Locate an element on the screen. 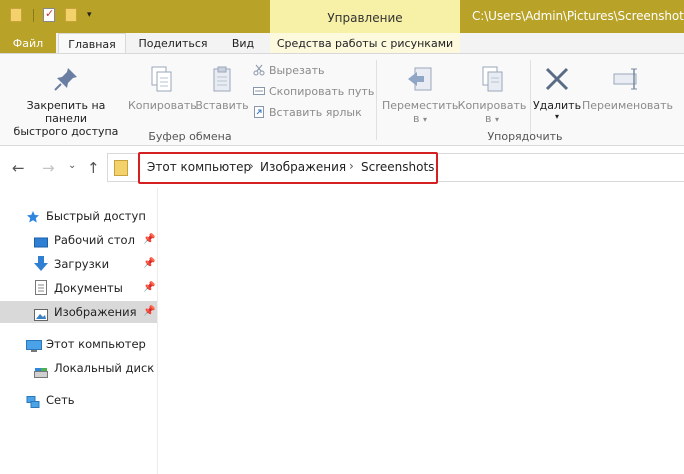 Image resolution: width=684 pixels, height=474 pixels. nav-item-desktop: Рабочий стол 📌 is located at coordinates (79, 240).